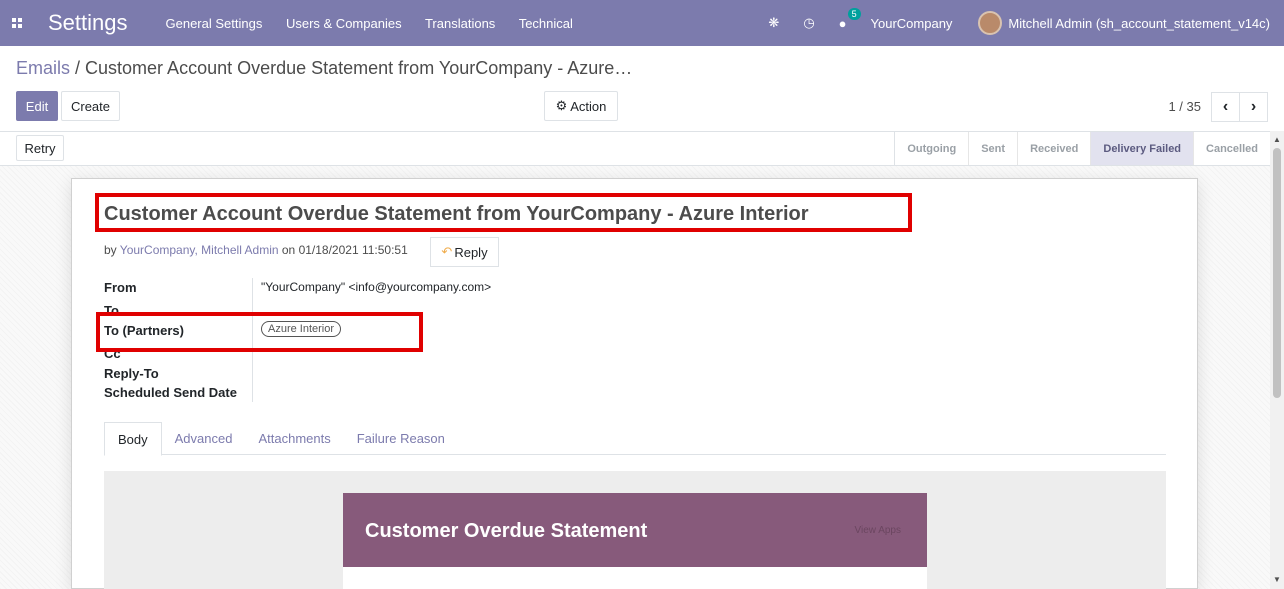 This screenshot has height=589, width=1284. I want to click on tab-attachments: Attachments, so click(294, 438).